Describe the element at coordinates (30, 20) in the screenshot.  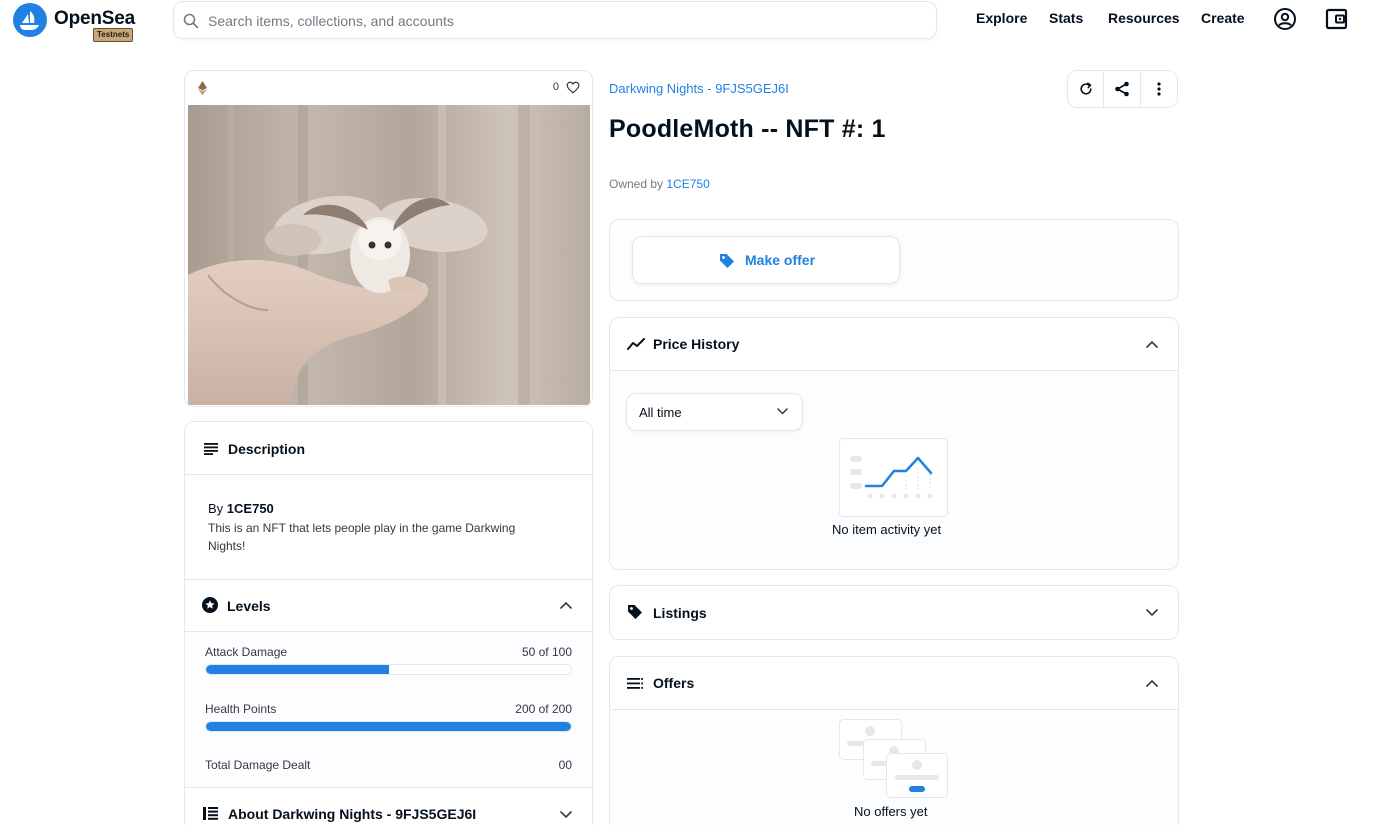
I see `opensea-logo-icon` at that location.